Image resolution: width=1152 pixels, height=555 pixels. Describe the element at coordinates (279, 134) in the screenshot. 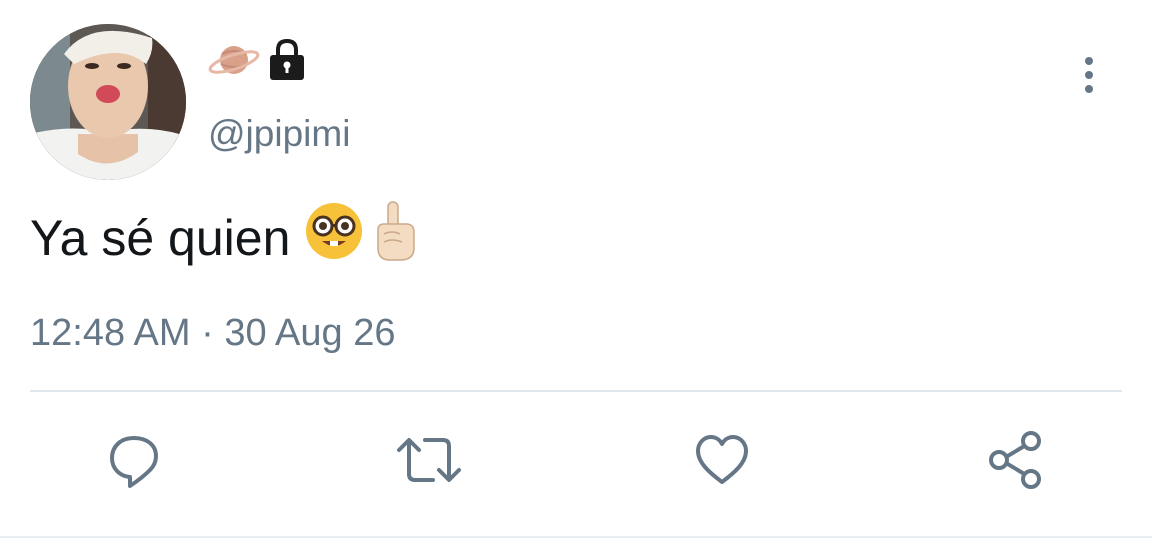

I see `user-handle: @jpipimi` at that location.